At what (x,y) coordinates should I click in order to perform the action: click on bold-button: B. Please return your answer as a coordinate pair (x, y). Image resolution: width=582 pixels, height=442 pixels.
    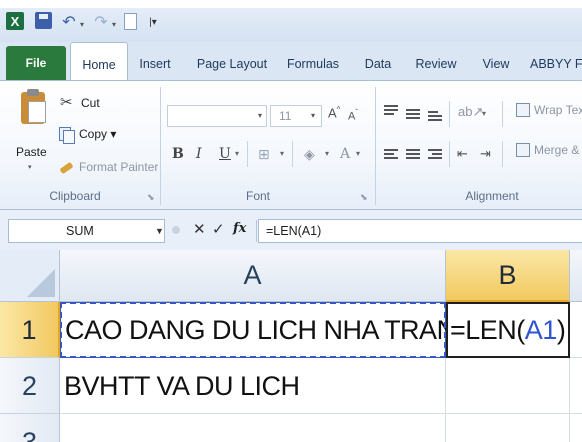
    Looking at the image, I should click on (178, 154).